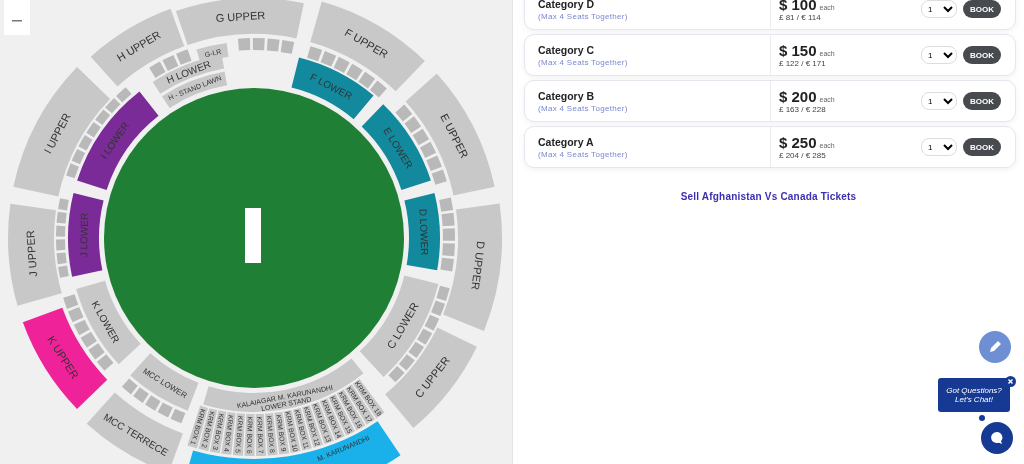 The width and height of the screenshot is (1024, 464). Describe the element at coordinates (266, 46) in the screenshot. I see `seat-boxes-drawing` at that location.